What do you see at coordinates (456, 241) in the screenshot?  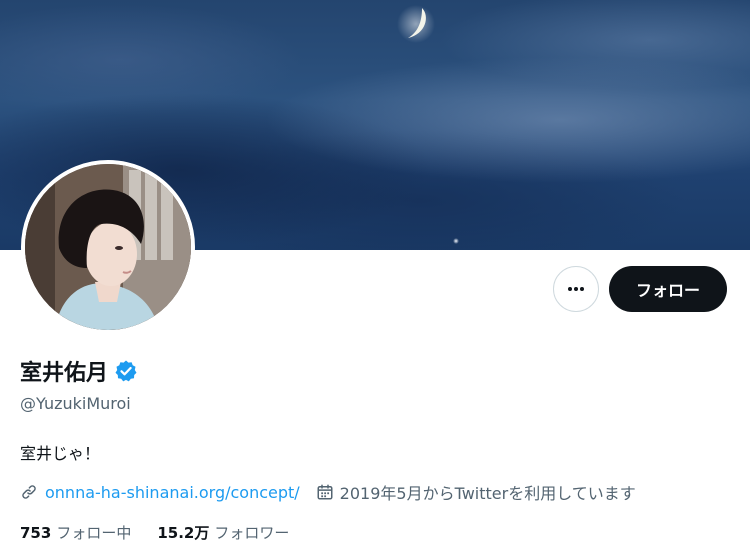 I see `star-shape` at bounding box center [456, 241].